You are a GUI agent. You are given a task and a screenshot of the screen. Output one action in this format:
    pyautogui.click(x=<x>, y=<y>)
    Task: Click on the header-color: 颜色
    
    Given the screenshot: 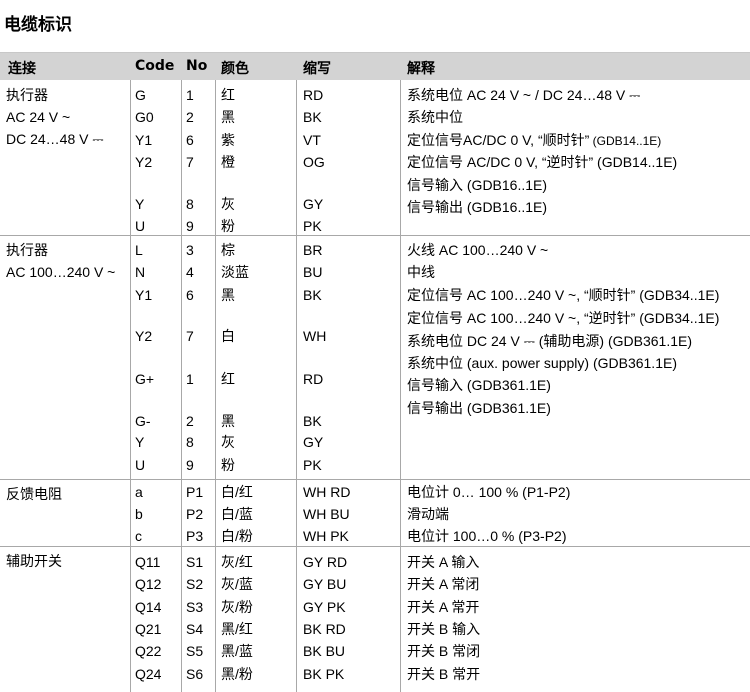 What is the action you would take?
    pyautogui.click(x=235, y=69)
    